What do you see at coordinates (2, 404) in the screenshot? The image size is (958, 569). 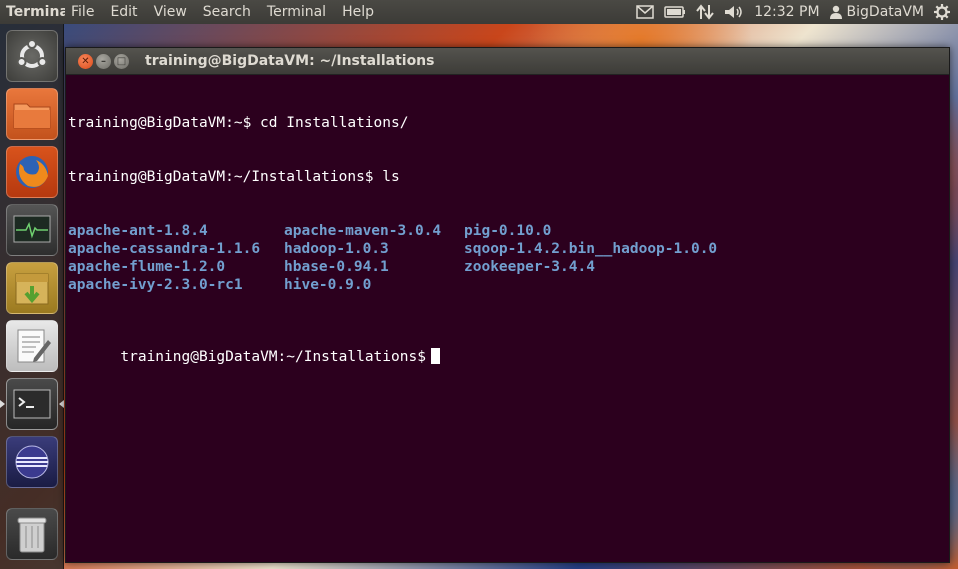 I see `running-indicator-icon` at bounding box center [2, 404].